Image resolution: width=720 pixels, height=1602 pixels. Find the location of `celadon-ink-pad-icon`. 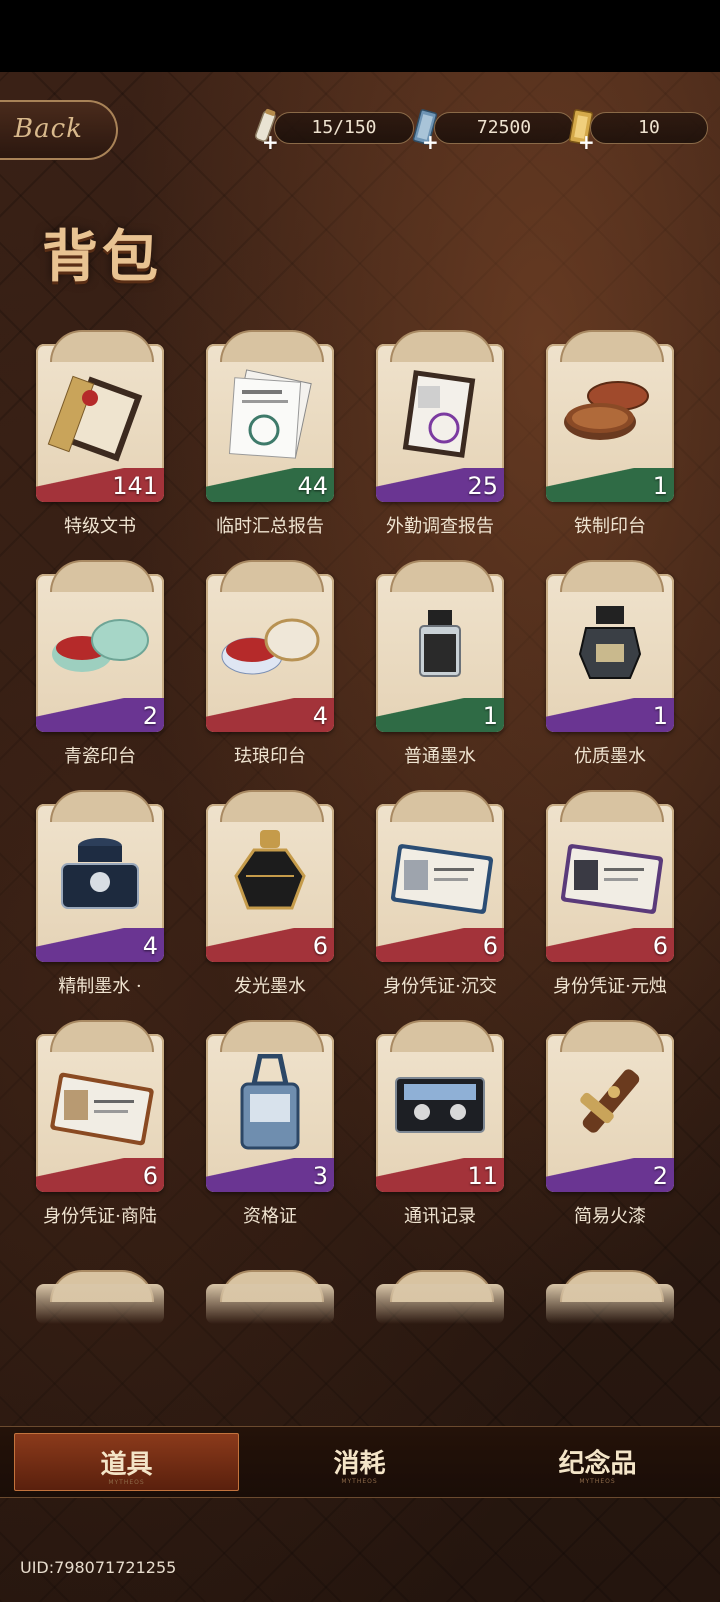

celadon-ink-pad-icon is located at coordinates (100, 645).